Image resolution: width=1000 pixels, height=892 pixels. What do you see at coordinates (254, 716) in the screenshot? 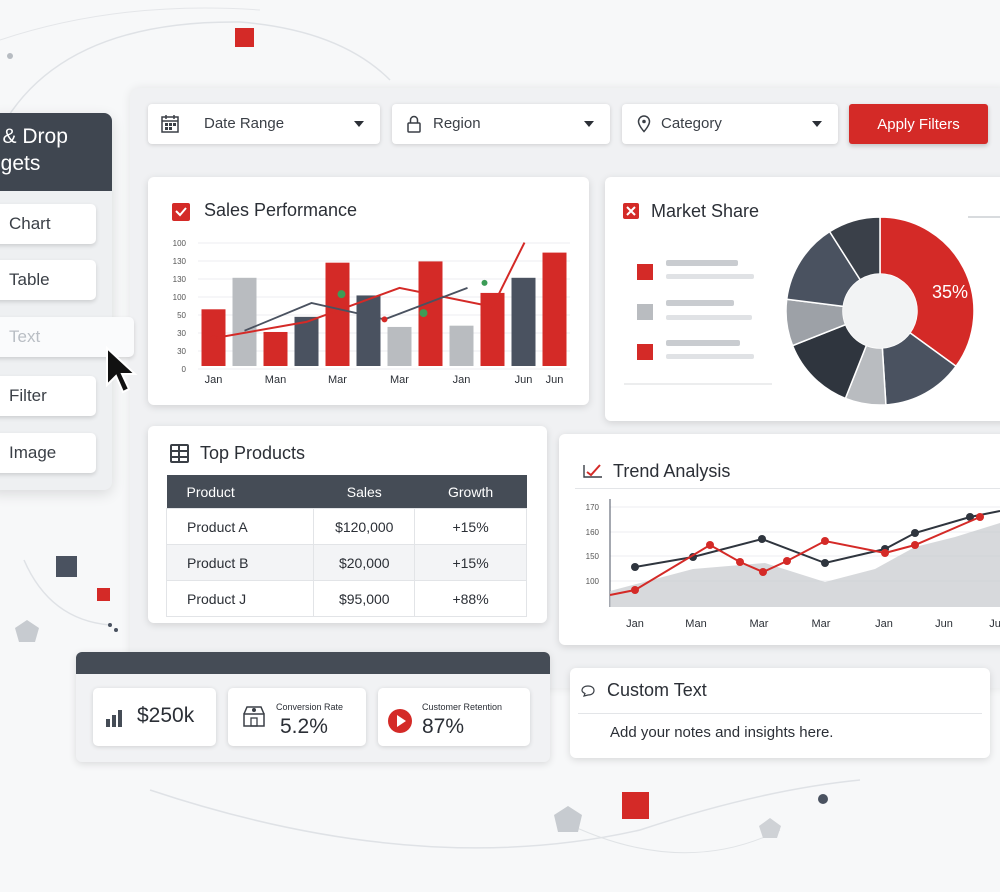
I see `store-icon` at bounding box center [254, 716].